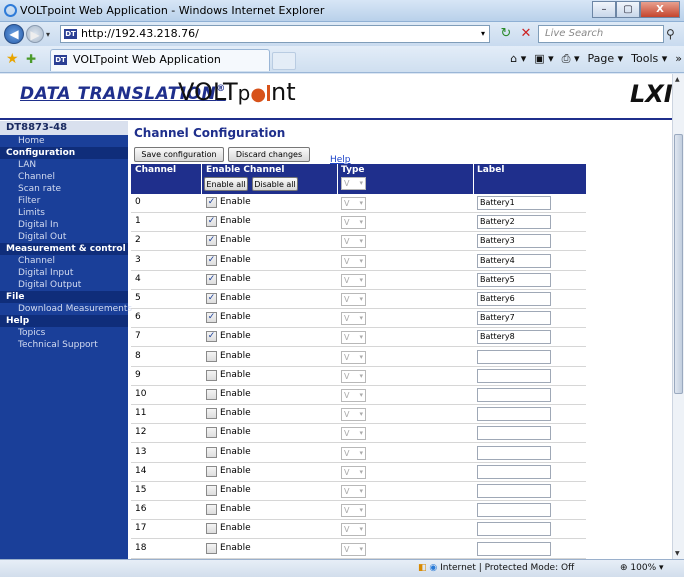  What do you see at coordinates (678, 264) in the screenshot?
I see `scrollbar-thumb` at bounding box center [678, 264].